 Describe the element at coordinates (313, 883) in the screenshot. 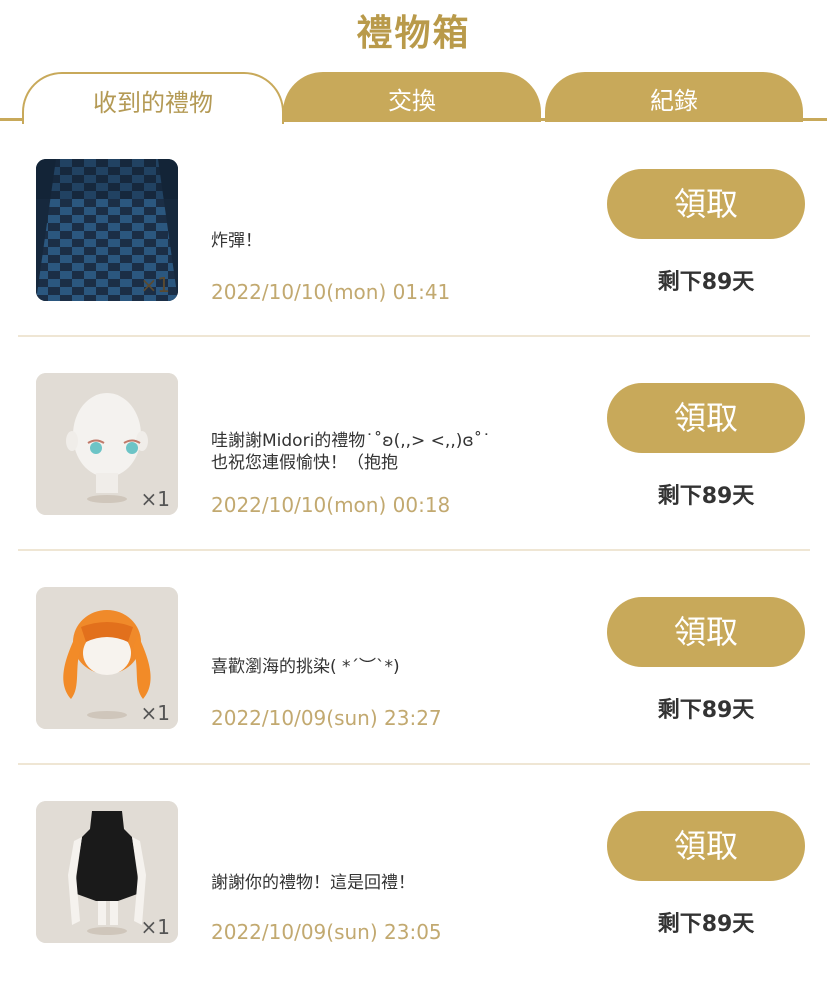

I see `gift-message: 謝謝你的禮物！這是回禮！` at that location.